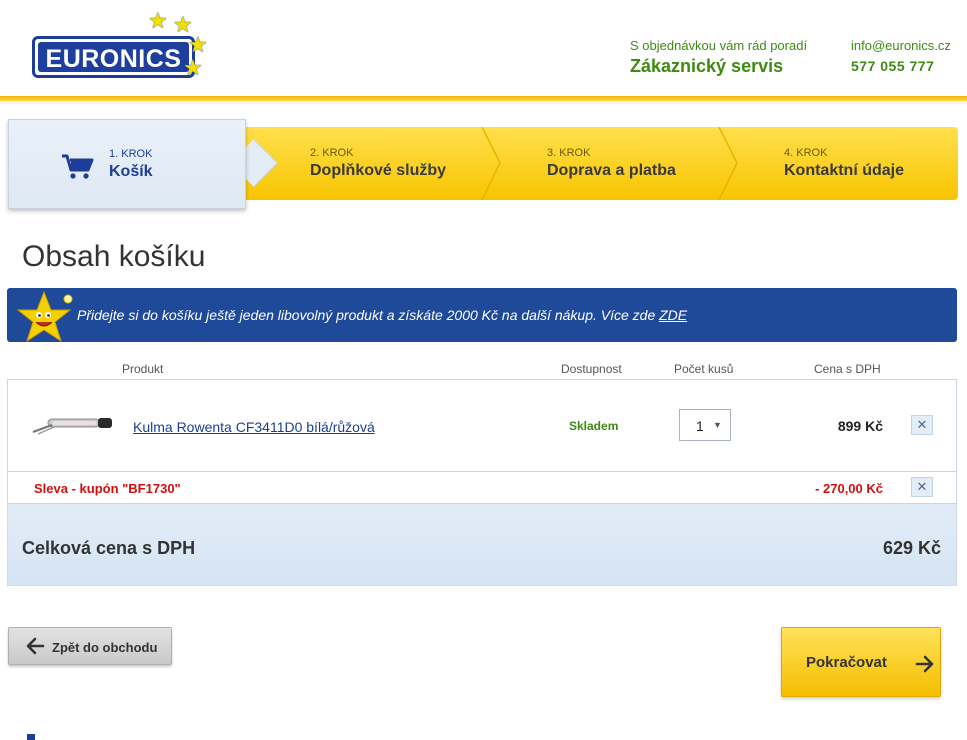 This screenshot has width=967, height=740. What do you see at coordinates (131, 171) in the screenshot?
I see `step-1-name: Košík` at bounding box center [131, 171].